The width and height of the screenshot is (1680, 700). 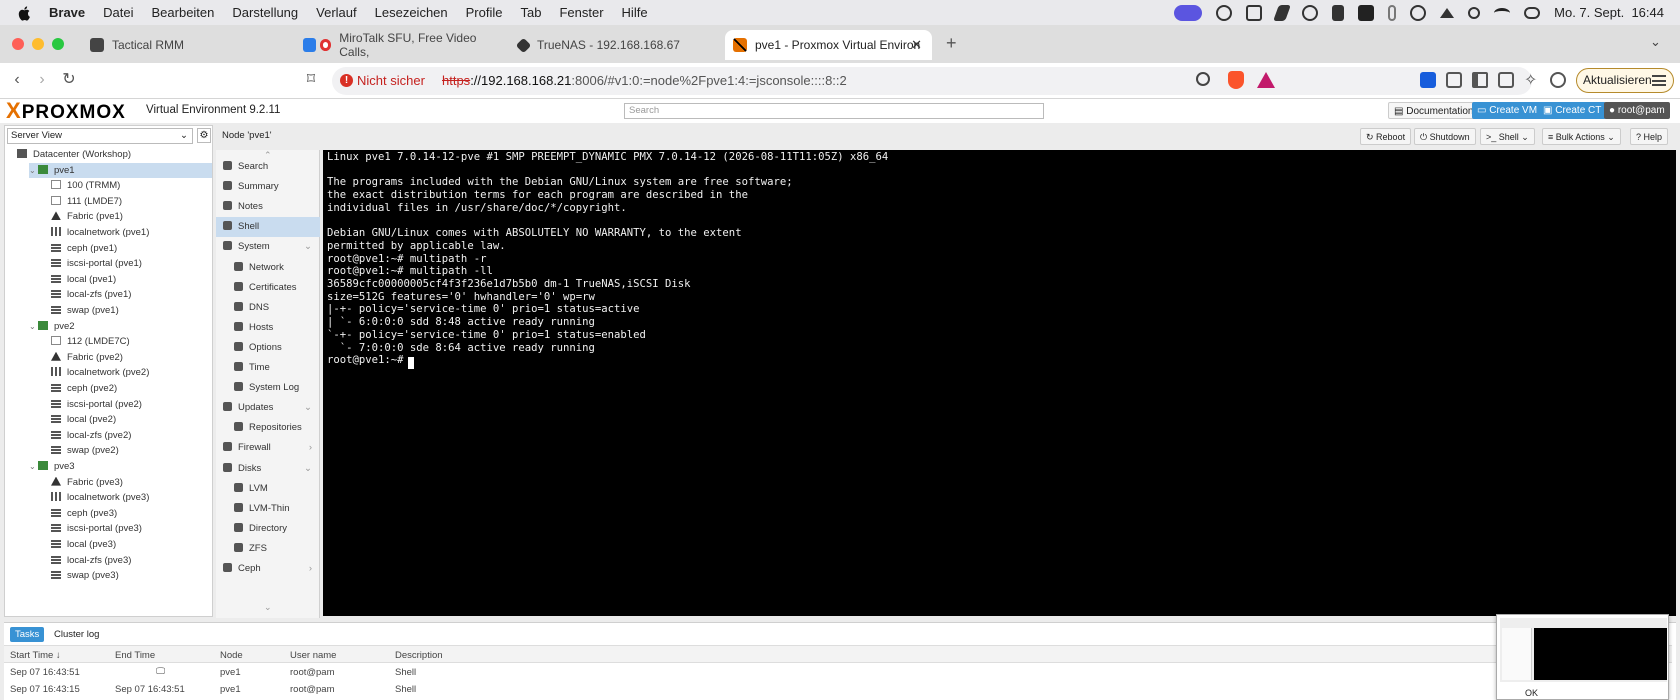 What do you see at coordinates (268, 368) in the screenshot?
I see `nav-time: Time` at bounding box center [268, 368].